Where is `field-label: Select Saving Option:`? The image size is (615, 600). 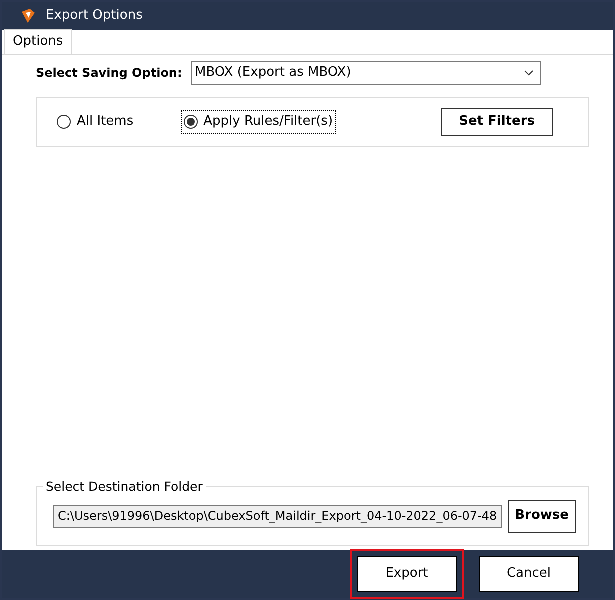
field-label: Select Saving Option: is located at coordinates (110, 73).